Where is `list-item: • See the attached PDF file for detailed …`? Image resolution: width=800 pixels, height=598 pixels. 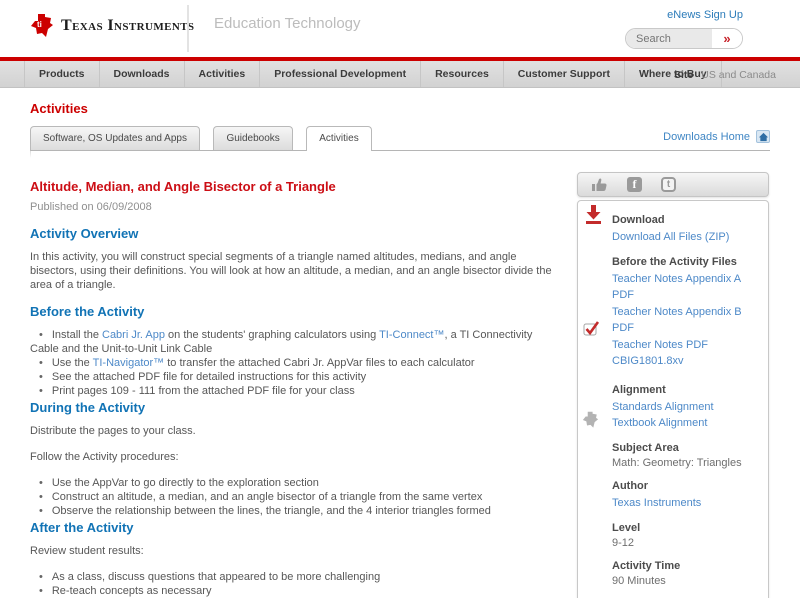 list-item: • See the attached PDF file for detailed … is located at coordinates (294, 377).